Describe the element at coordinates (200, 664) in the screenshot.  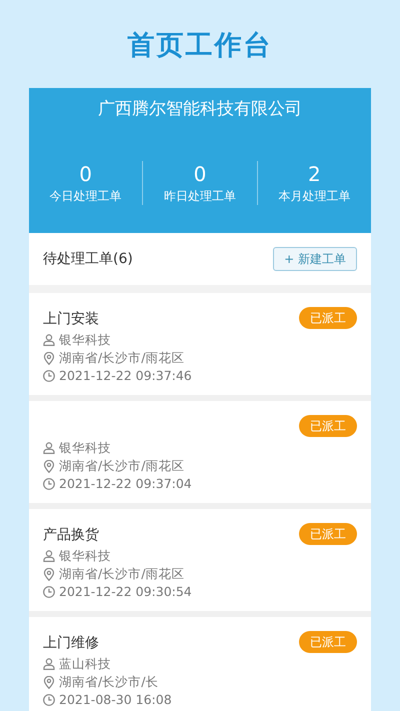
I see `order-card: 上门维修 已派工 蓝山科技 湖南省/长沙市/长 2021-08-30 16:08` at that location.